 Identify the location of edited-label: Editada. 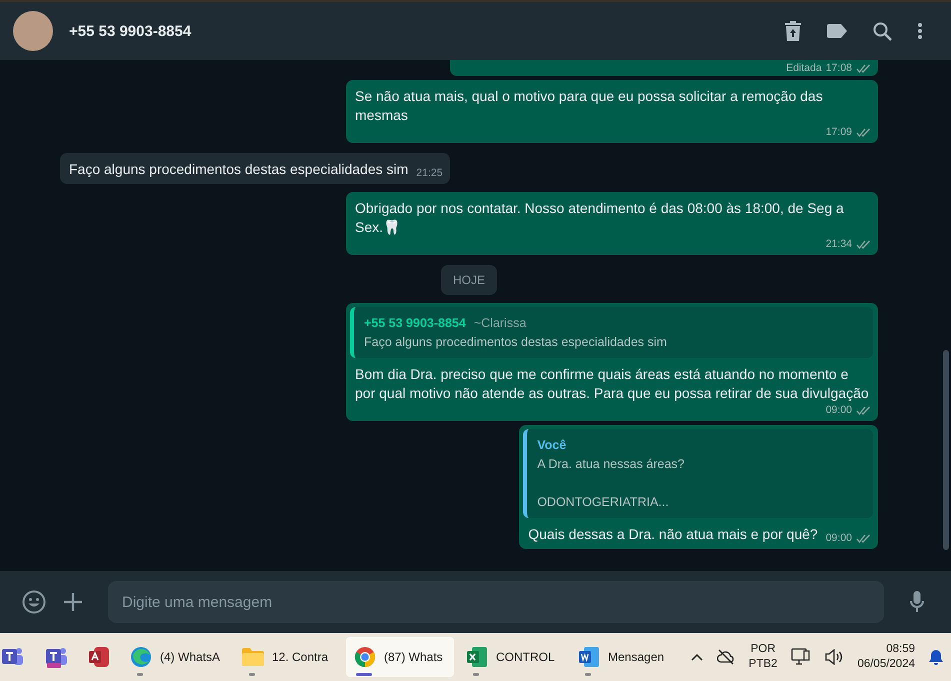
(804, 68).